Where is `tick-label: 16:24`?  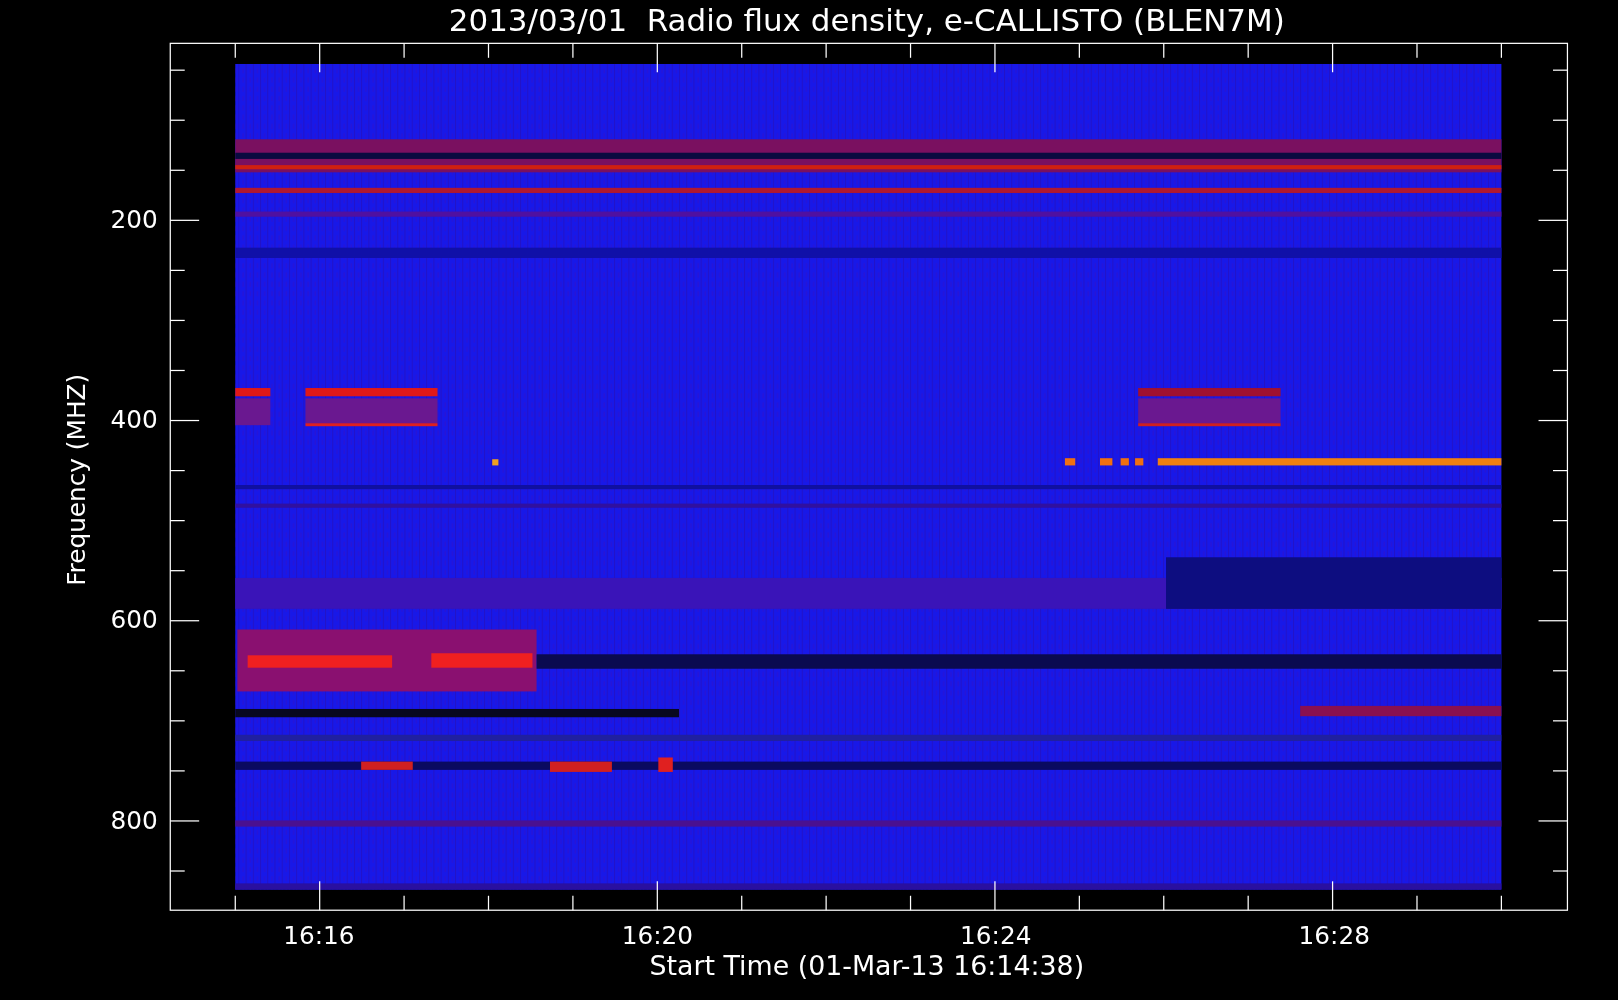
tick-label: 16:24 is located at coordinates (996, 936).